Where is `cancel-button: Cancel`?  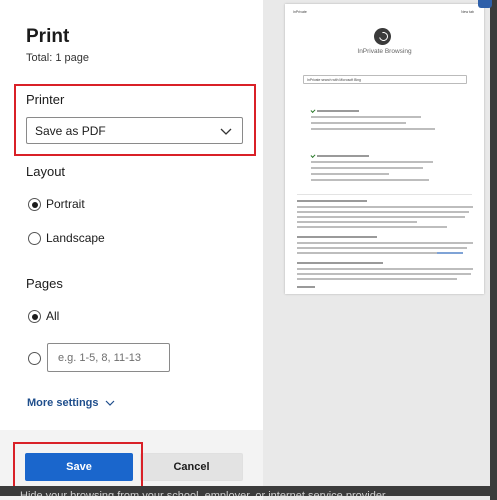 cancel-button: Cancel is located at coordinates (191, 467).